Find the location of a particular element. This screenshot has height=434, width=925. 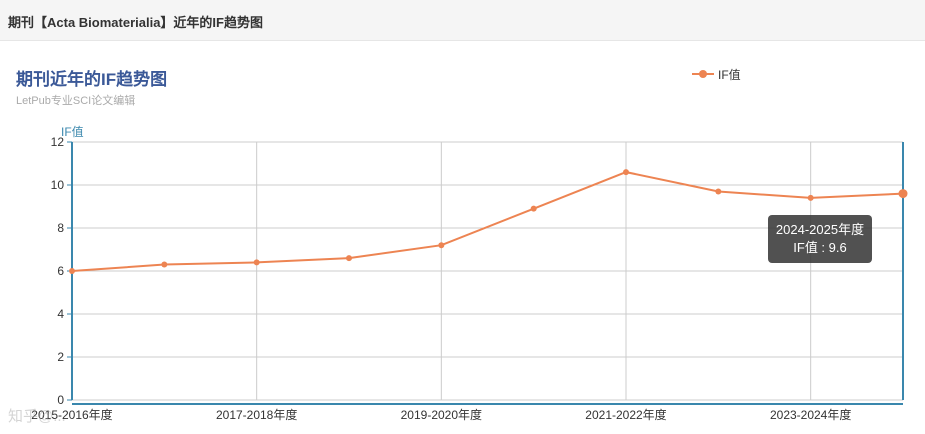

y-tick-label: 2 is located at coordinates (60, 357).